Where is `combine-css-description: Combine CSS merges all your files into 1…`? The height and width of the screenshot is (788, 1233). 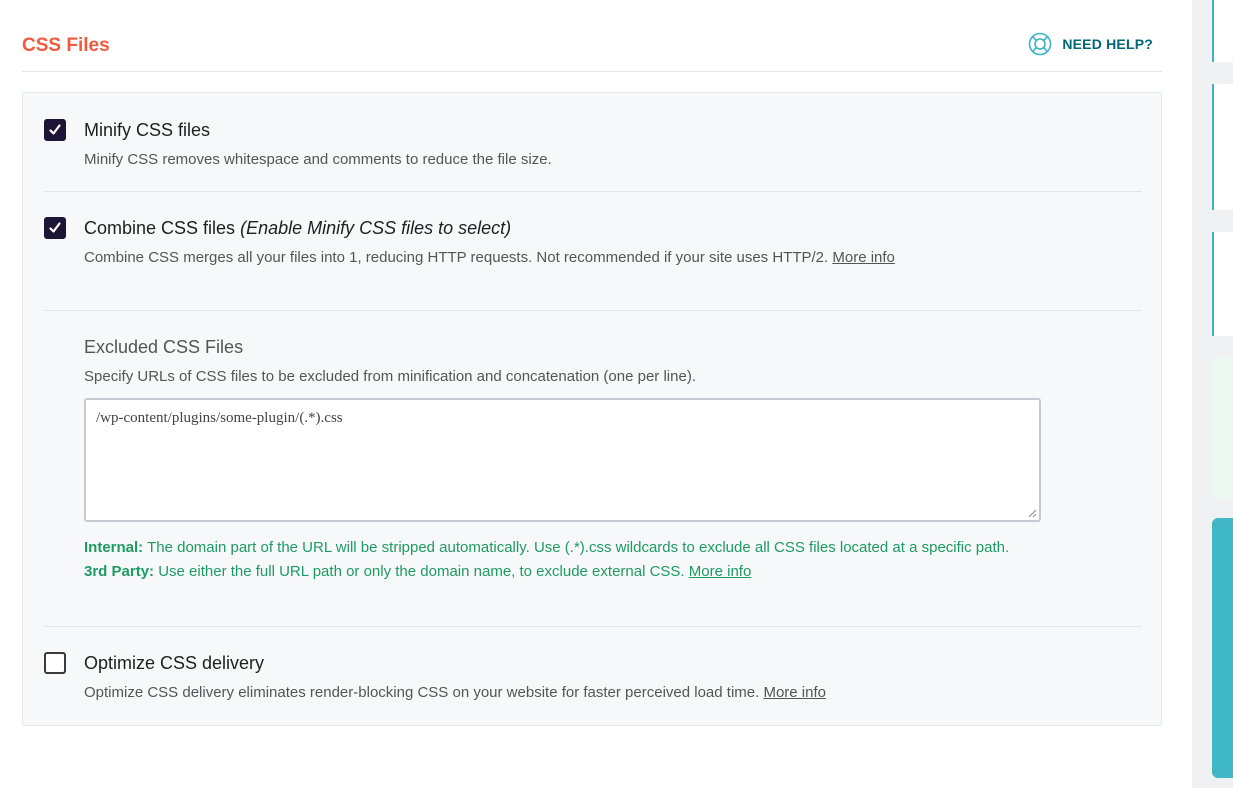 combine-css-description: Combine CSS merges all your files into 1… is located at coordinates (489, 257).